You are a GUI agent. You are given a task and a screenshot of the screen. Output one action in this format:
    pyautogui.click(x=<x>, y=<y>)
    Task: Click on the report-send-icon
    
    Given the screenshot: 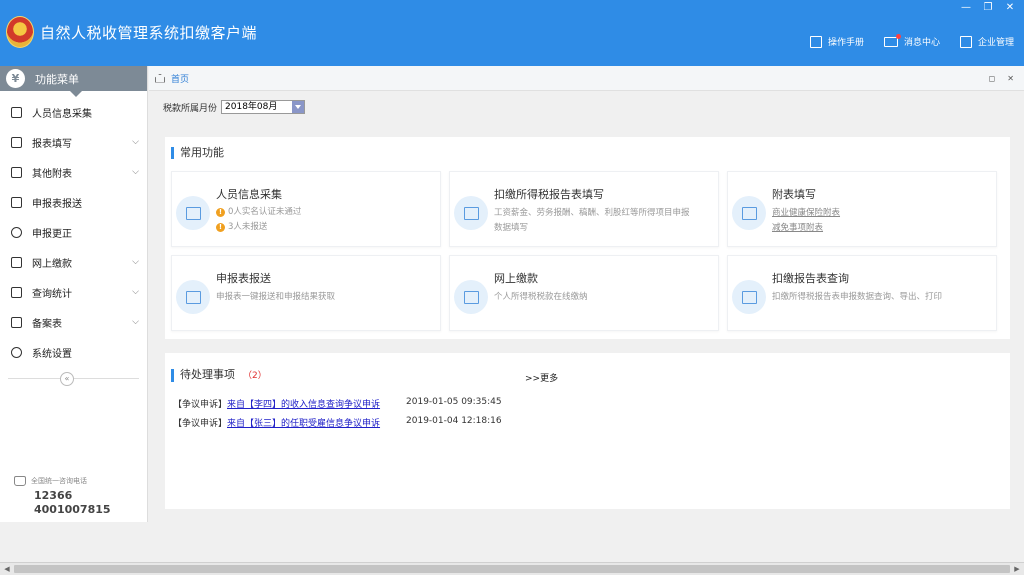 What is the action you would take?
    pyautogui.click(x=16, y=202)
    